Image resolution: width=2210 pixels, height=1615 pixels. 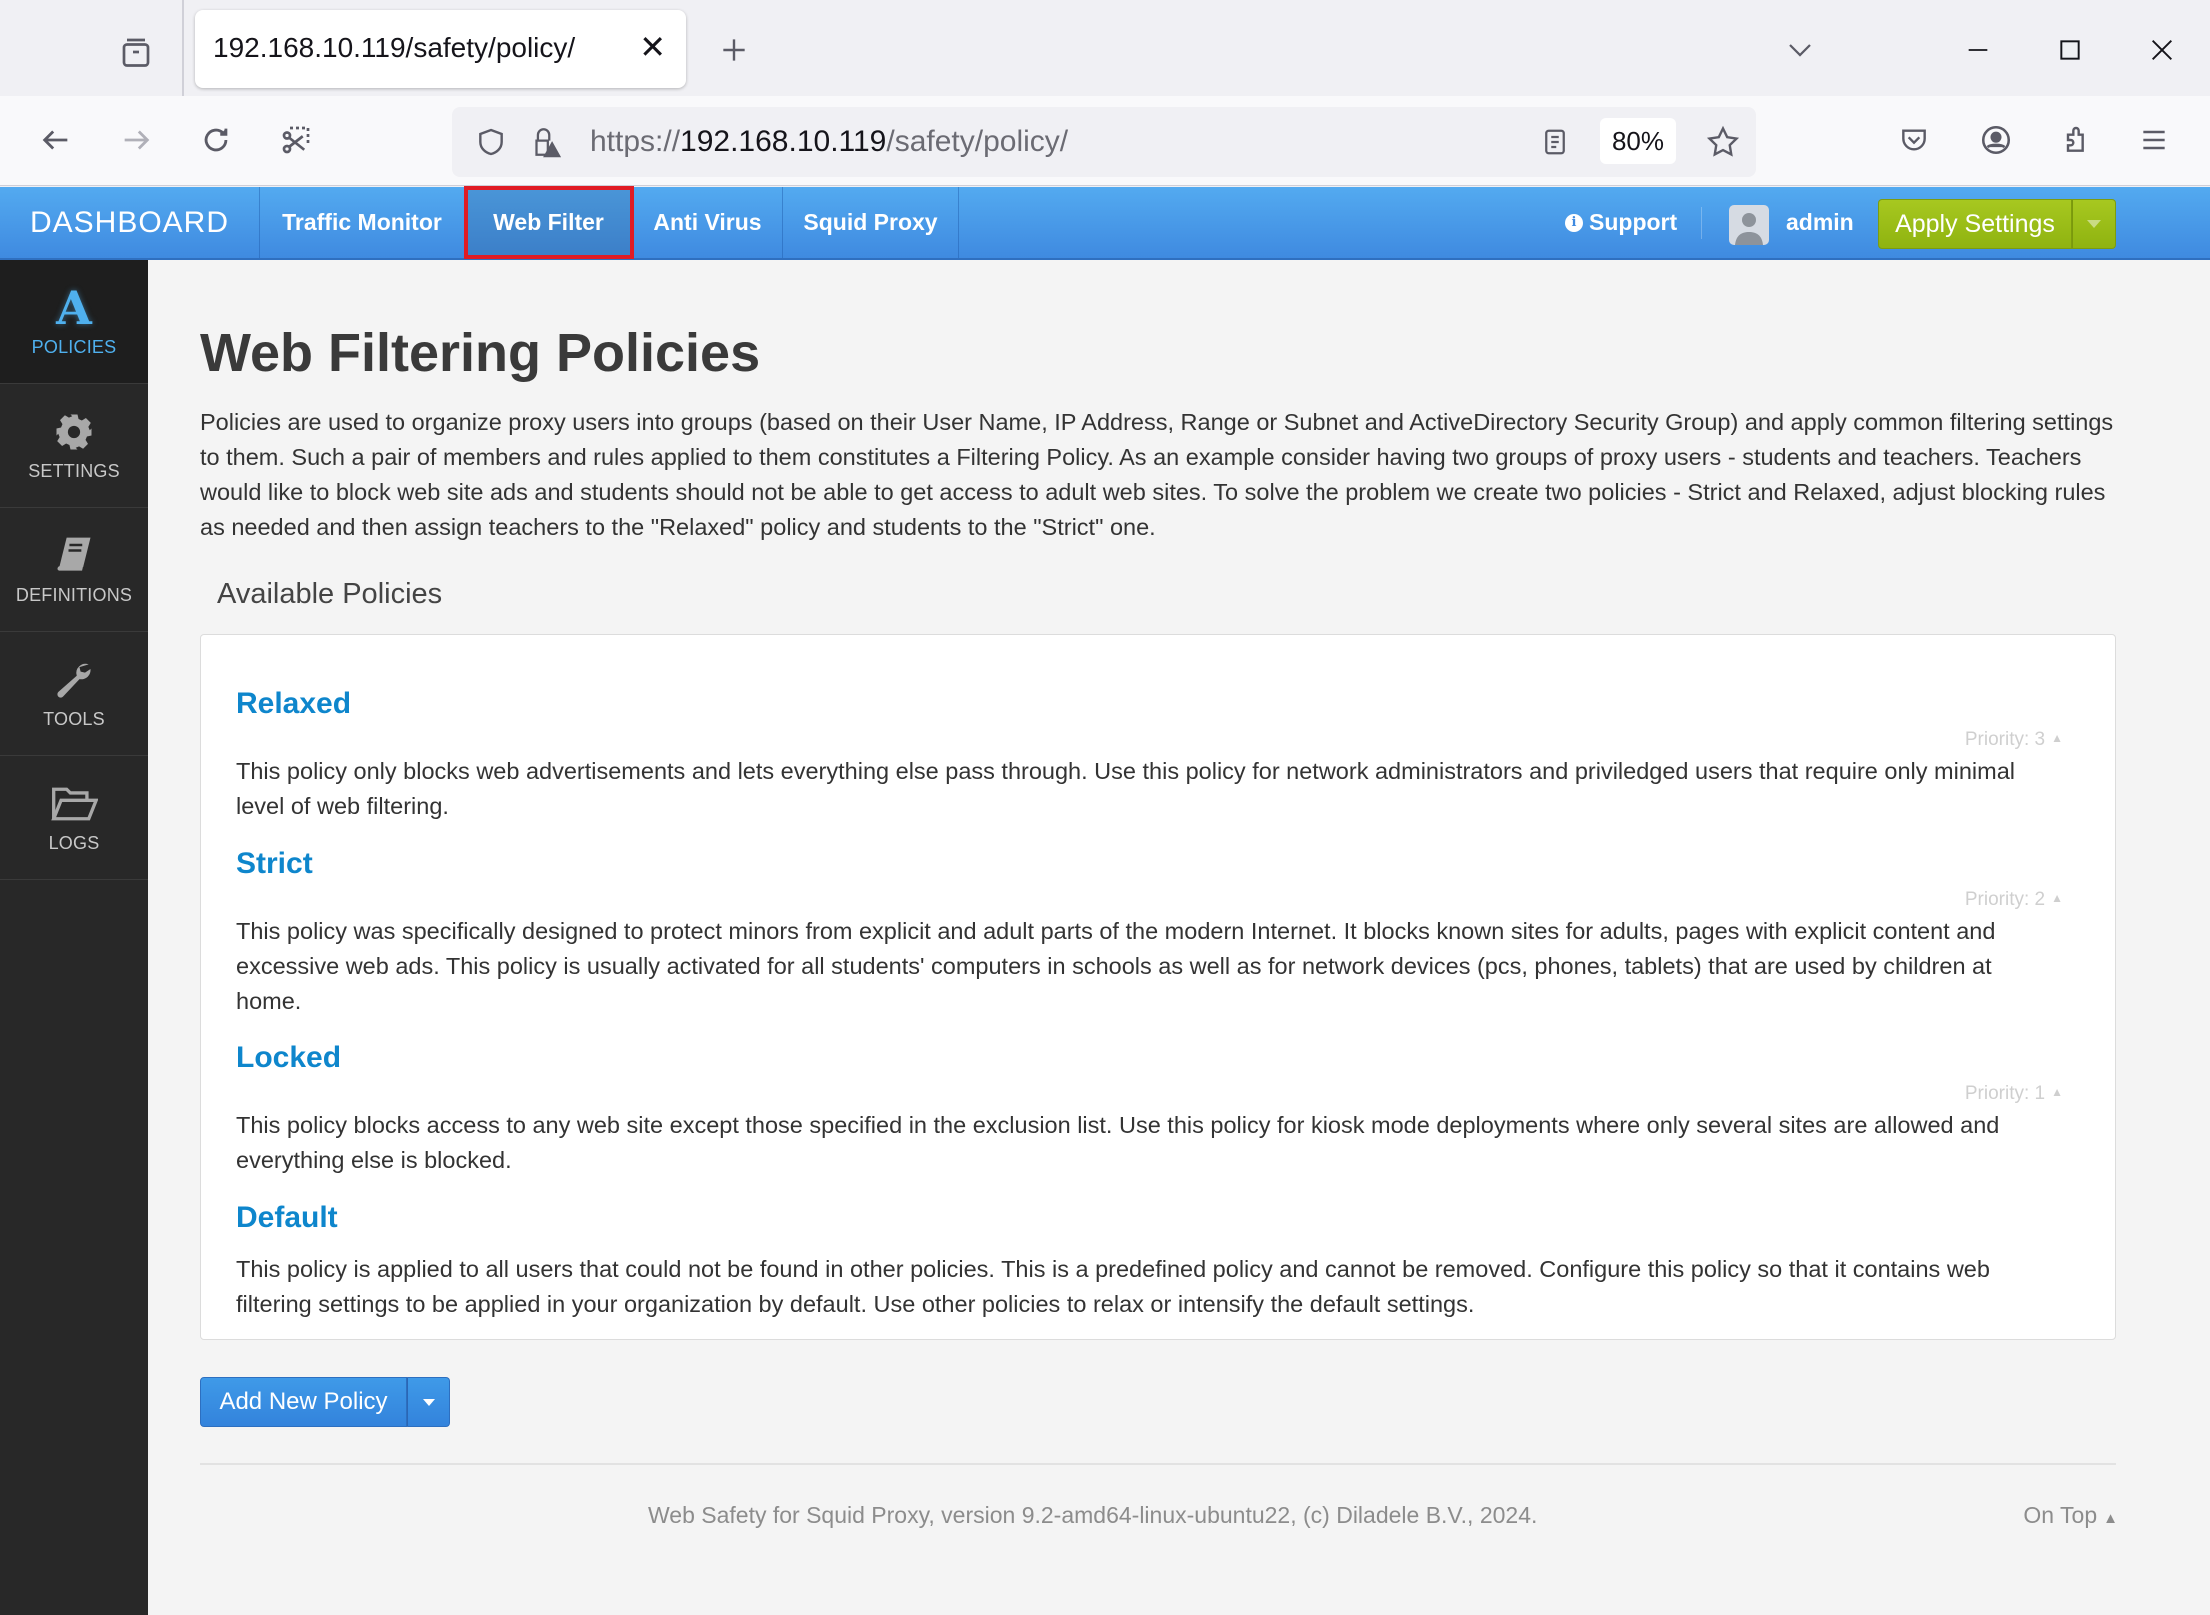 I want to click on folder-open-icon, so click(x=74, y=804).